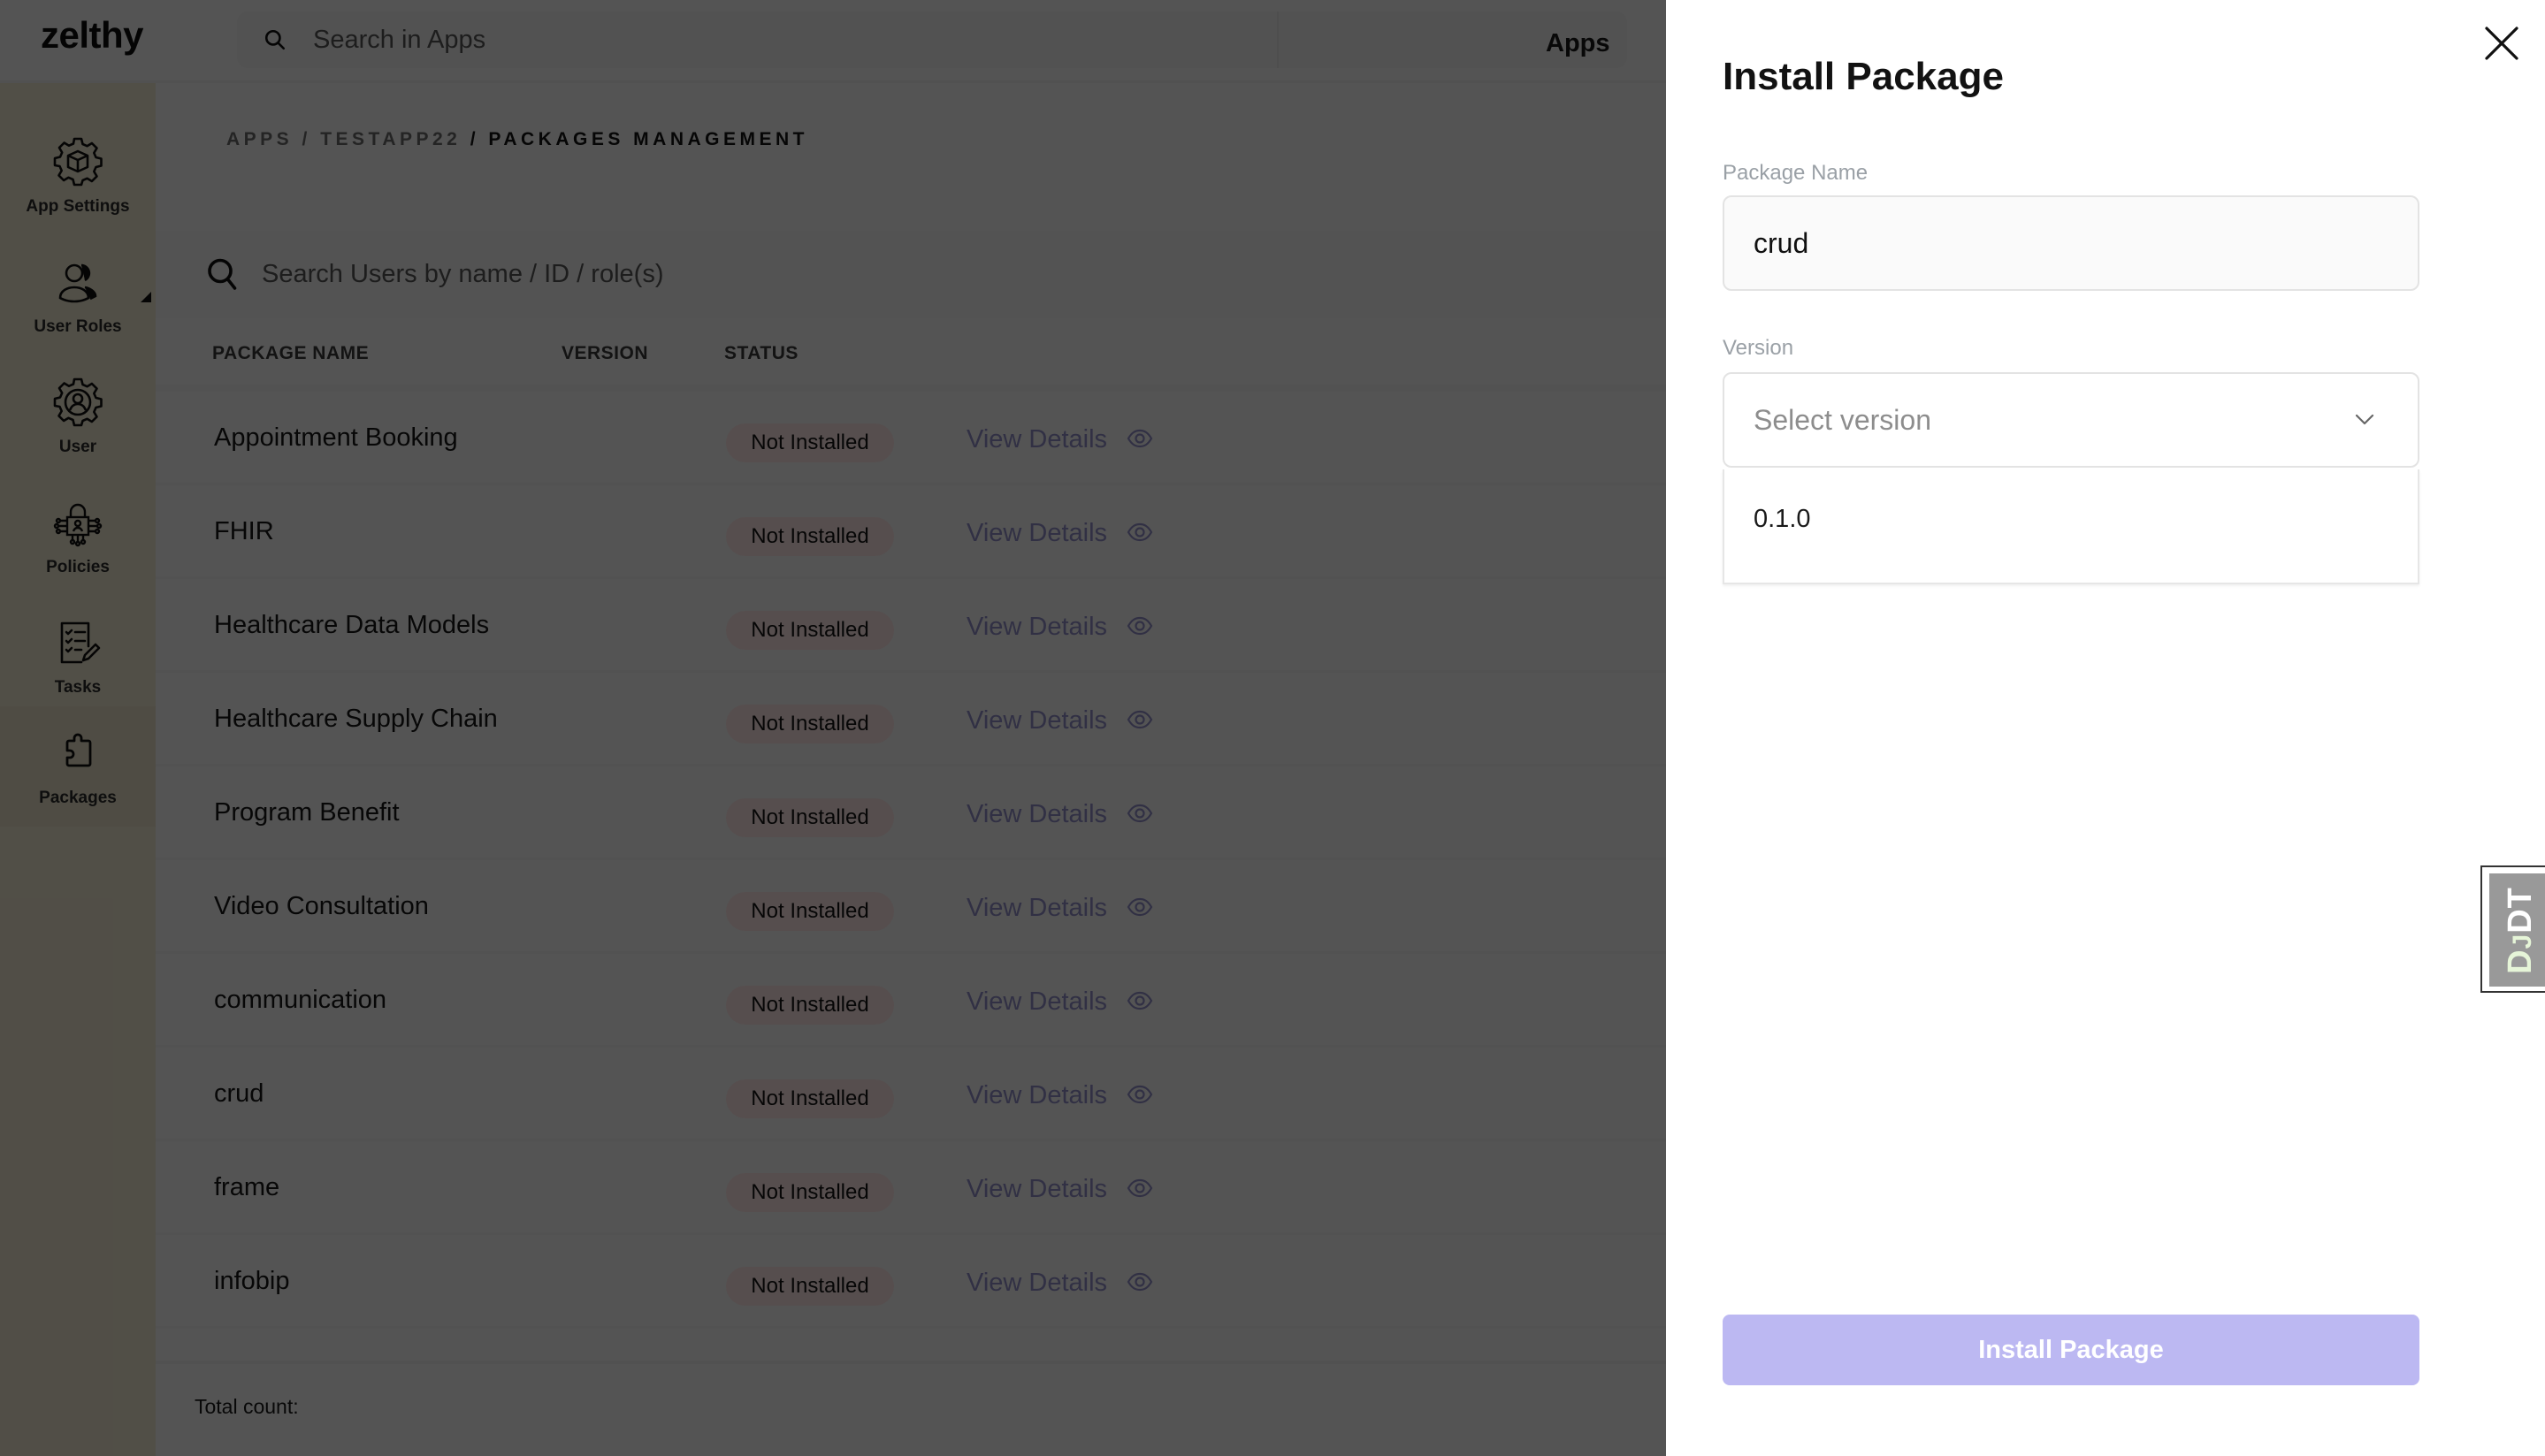  What do you see at coordinates (2501, 43) in the screenshot?
I see `close-icon` at bounding box center [2501, 43].